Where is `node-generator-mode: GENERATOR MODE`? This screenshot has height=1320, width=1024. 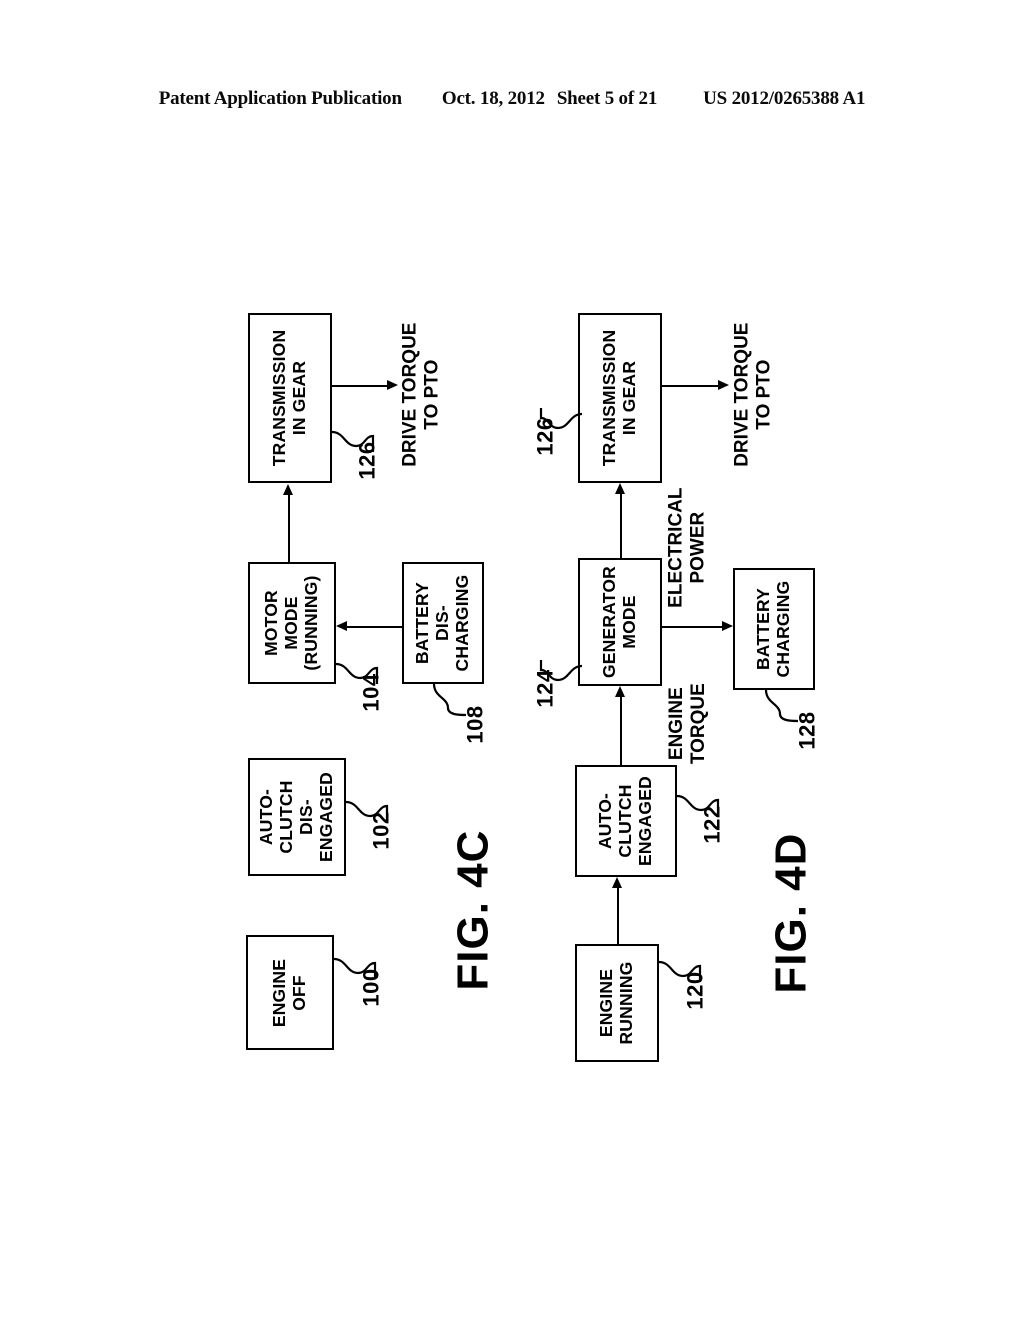
node-generator-mode: GENERATOR MODE is located at coordinates (620, 622).